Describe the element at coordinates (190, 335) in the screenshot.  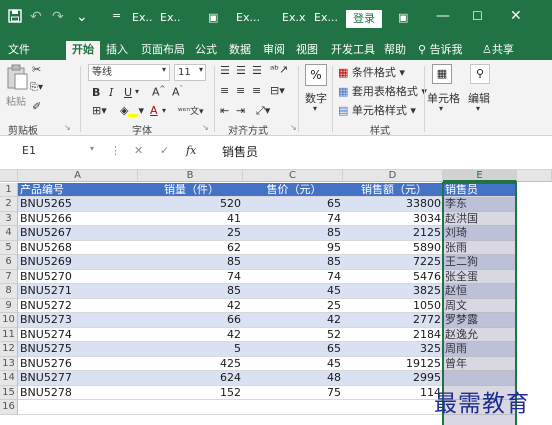
I see `cell-quantity: 42` at that location.